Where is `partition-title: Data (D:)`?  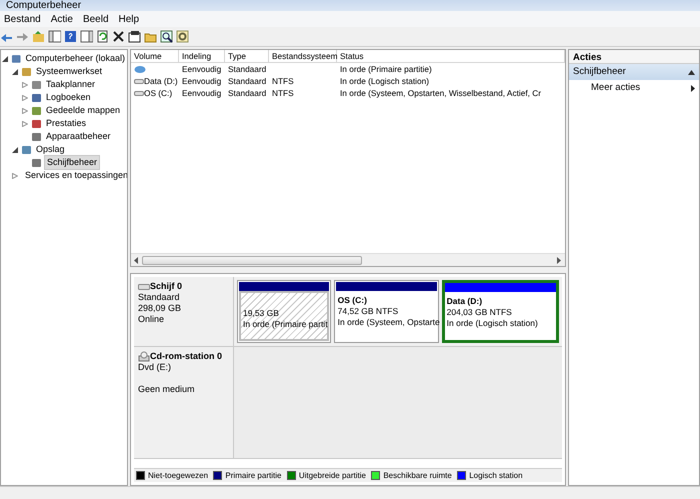 partition-title: Data (D:) is located at coordinates (465, 301).